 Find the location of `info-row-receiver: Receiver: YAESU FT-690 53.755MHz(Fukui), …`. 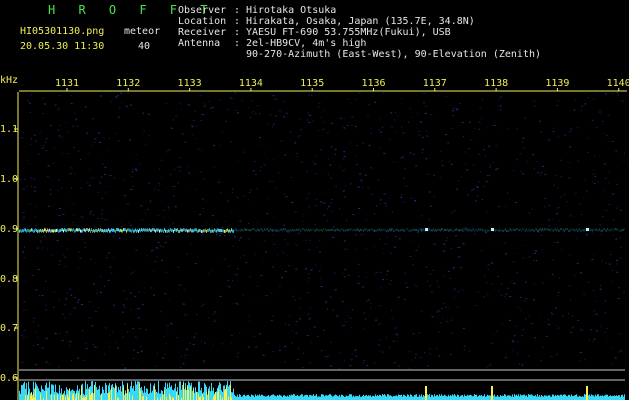

info-row-receiver: Receiver: YAESU FT-690 53.755MHz(Fukui), … is located at coordinates (314, 32).